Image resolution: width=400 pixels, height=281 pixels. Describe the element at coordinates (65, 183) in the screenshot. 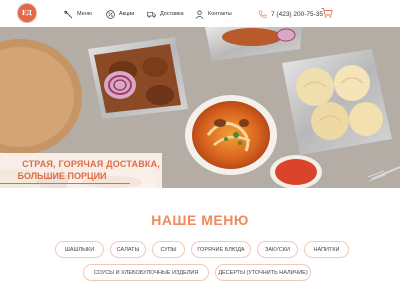

I see `slogan-underline` at that location.